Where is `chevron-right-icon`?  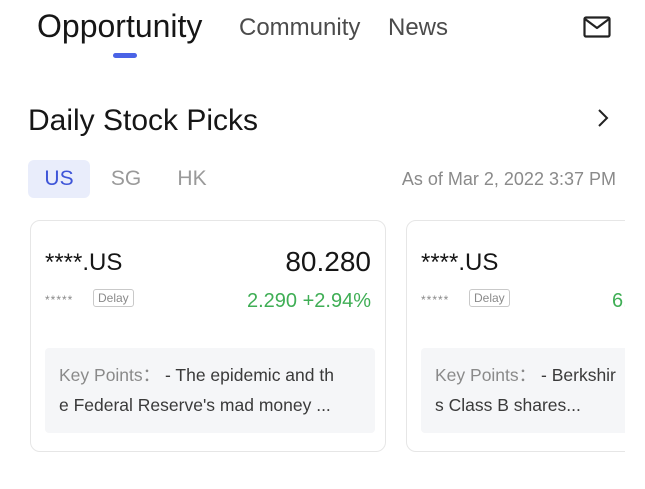 chevron-right-icon is located at coordinates (603, 118).